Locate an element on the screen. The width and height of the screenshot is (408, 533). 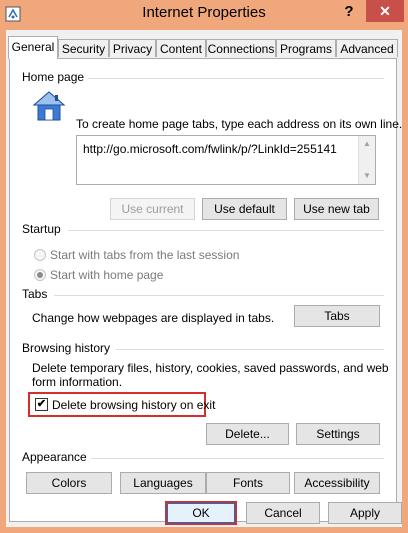
delete-on-exit-checkbox: ✔ is located at coordinates (41, 404).